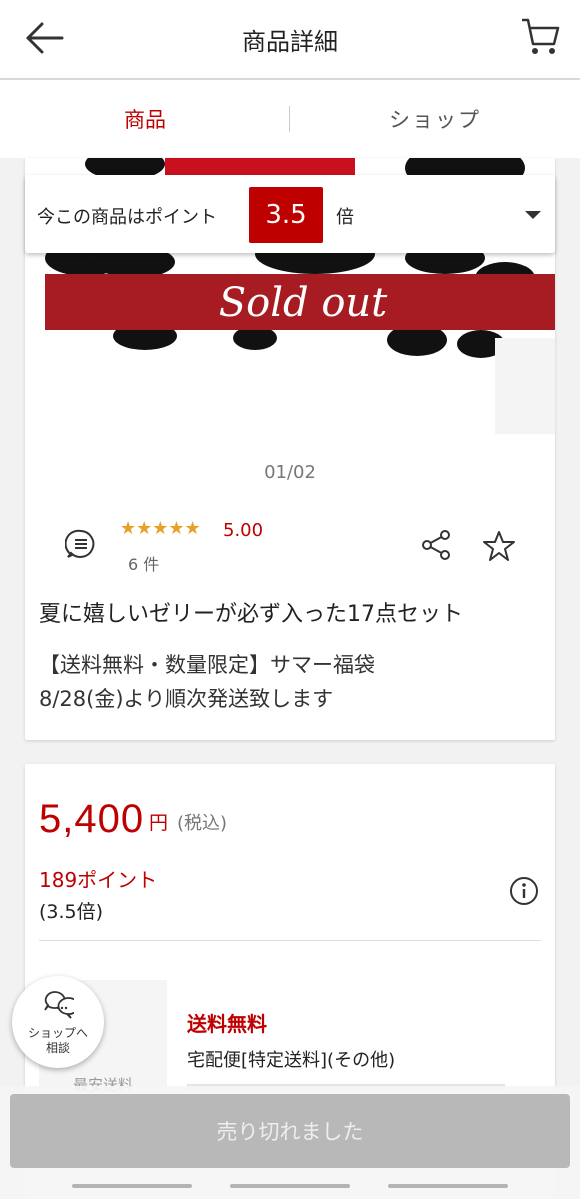  Describe the element at coordinates (435, 119) in the screenshot. I see `tab-shop: ショップ` at that location.